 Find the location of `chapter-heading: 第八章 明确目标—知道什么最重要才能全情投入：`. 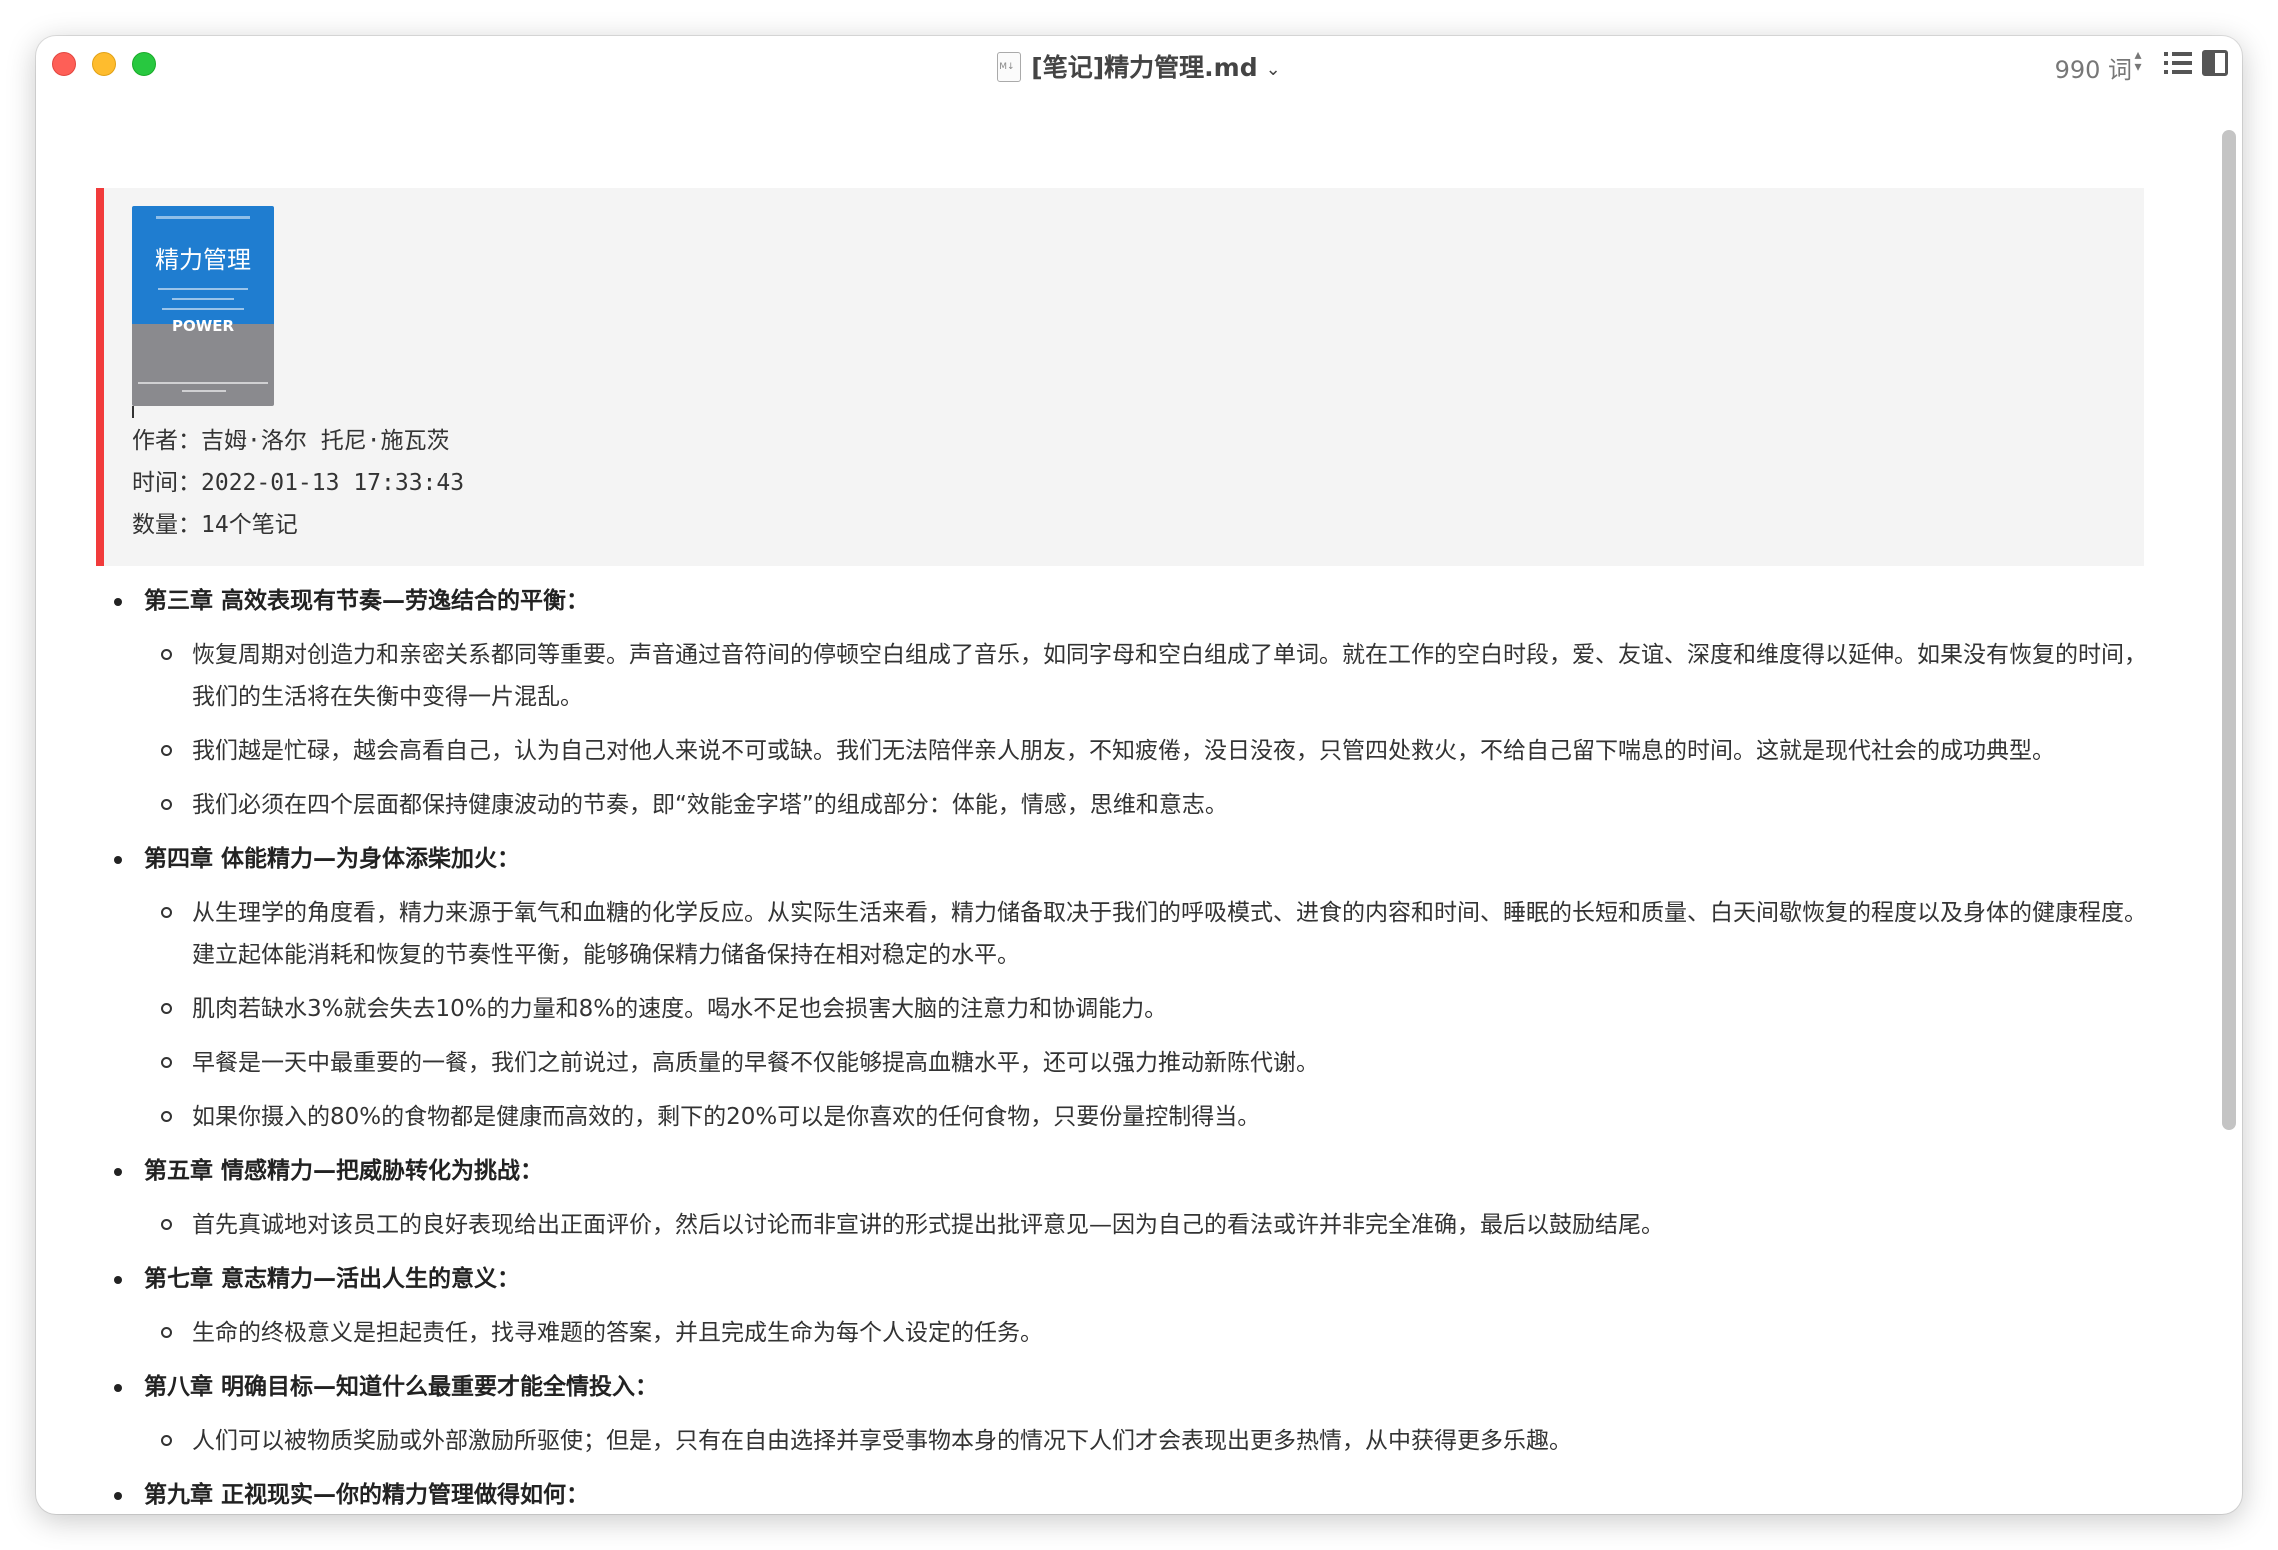

chapter-heading: 第八章 明确目标—知道什么最重要才能全情投入： is located at coordinates (1121, 1393).